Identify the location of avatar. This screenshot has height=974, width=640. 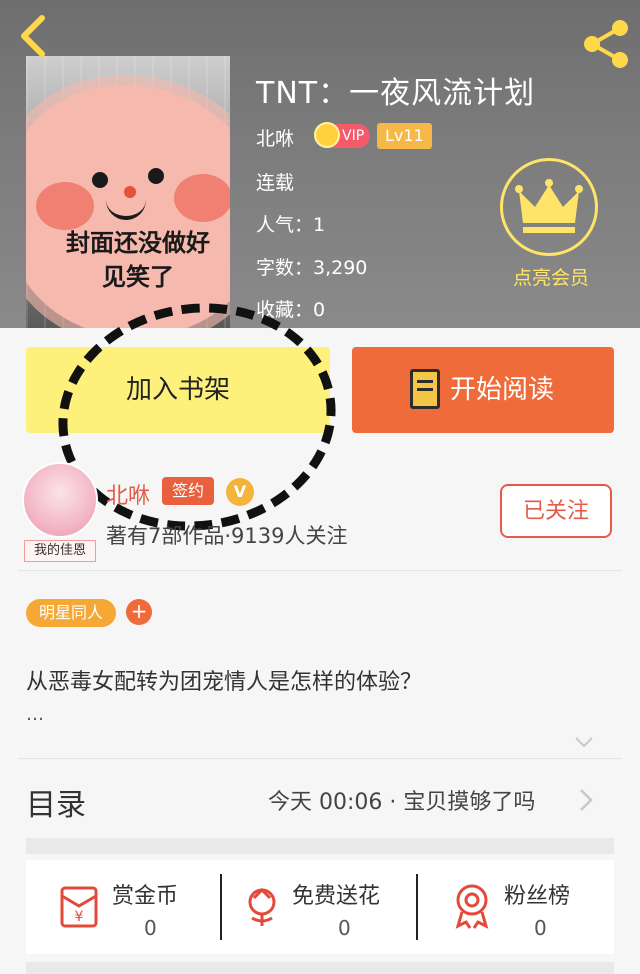
(60, 500).